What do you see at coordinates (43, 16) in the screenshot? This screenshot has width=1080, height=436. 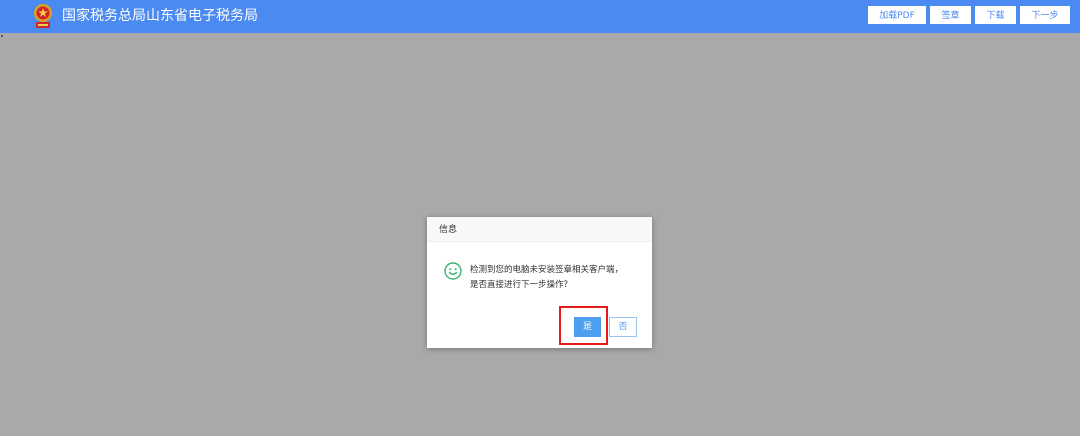 I see `tax-emblem-icon` at bounding box center [43, 16].